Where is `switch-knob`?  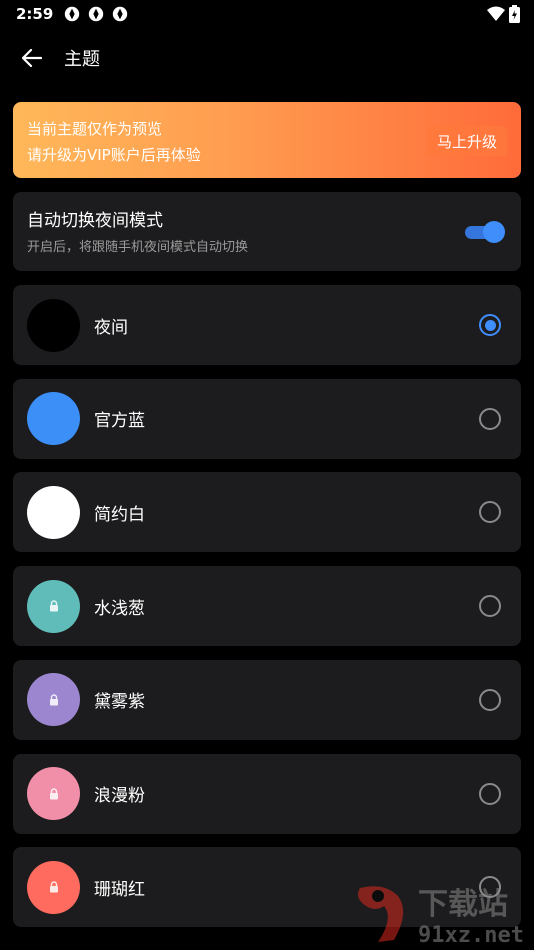
switch-knob is located at coordinates (494, 232).